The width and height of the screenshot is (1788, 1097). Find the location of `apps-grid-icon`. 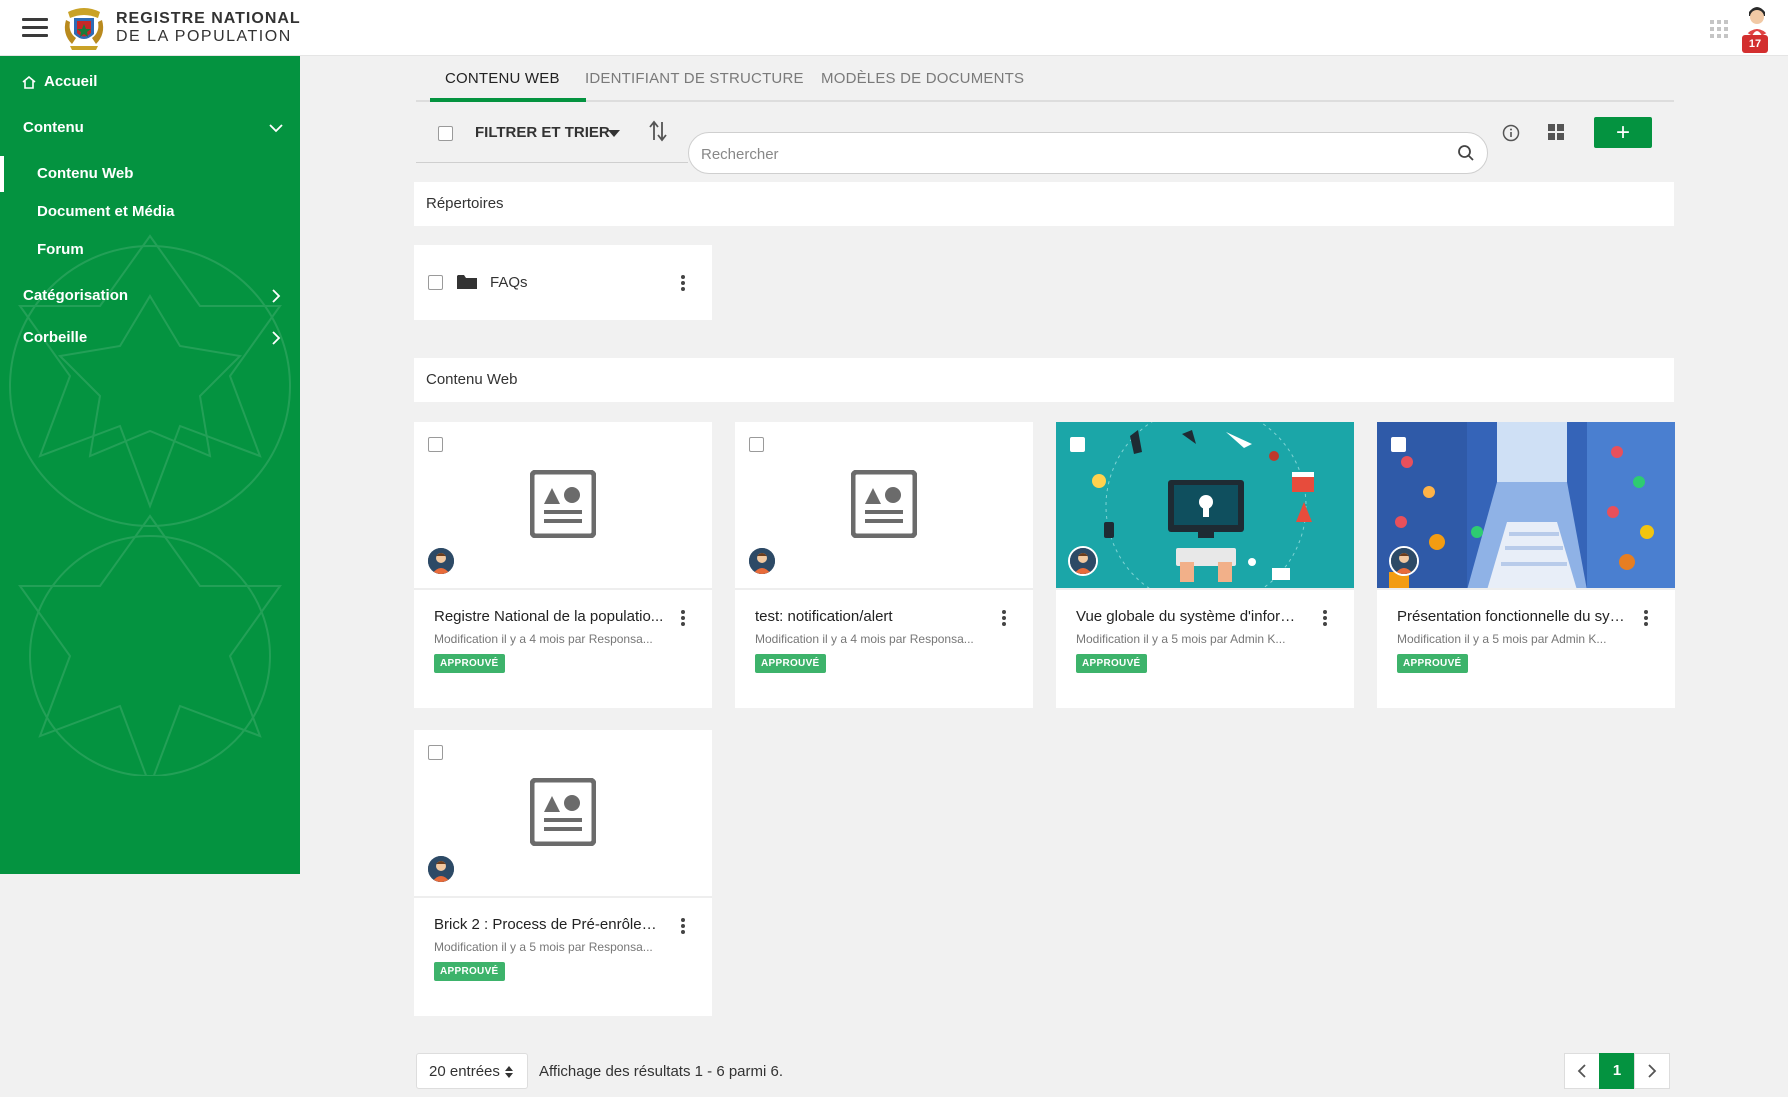

apps-grid-icon is located at coordinates (1719, 29).